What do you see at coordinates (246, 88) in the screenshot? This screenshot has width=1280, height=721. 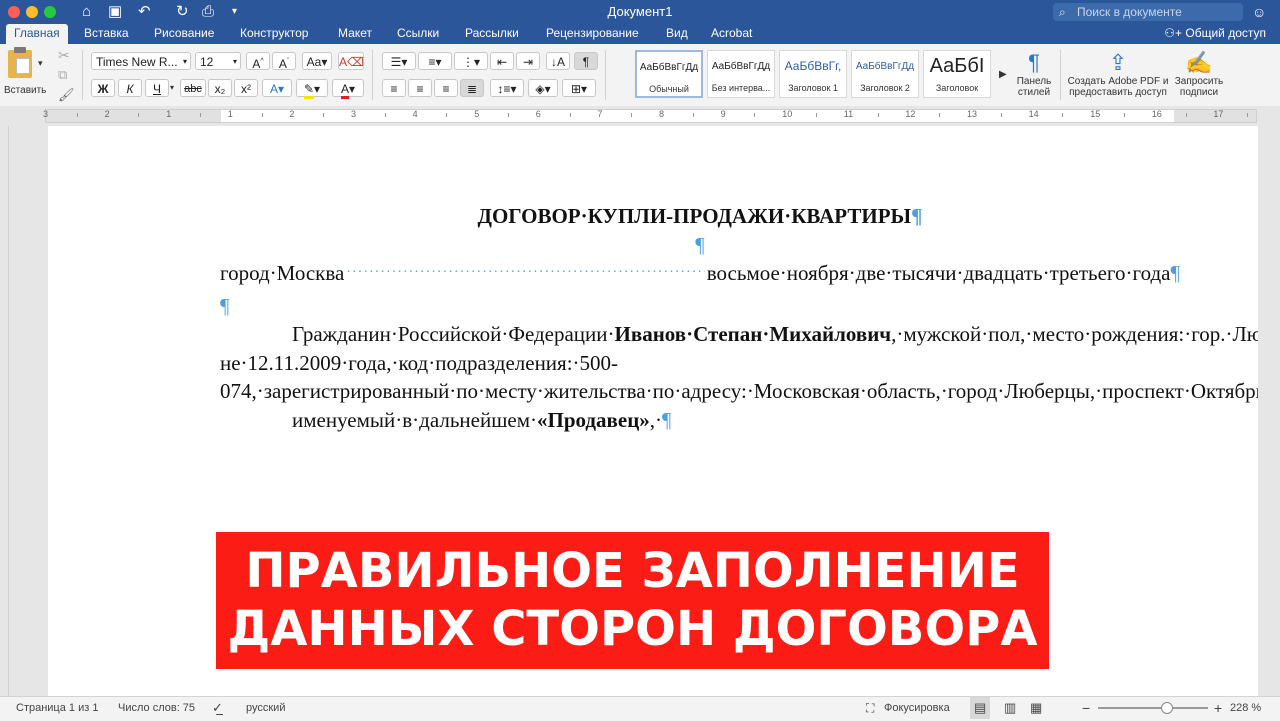 I see `superscript-button: x²` at bounding box center [246, 88].